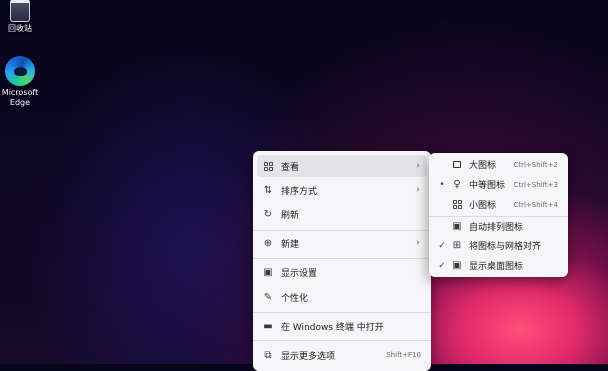 The image size is (608, 371). I want to click on menu-item-view: 查看 ›, so click(342, 166).